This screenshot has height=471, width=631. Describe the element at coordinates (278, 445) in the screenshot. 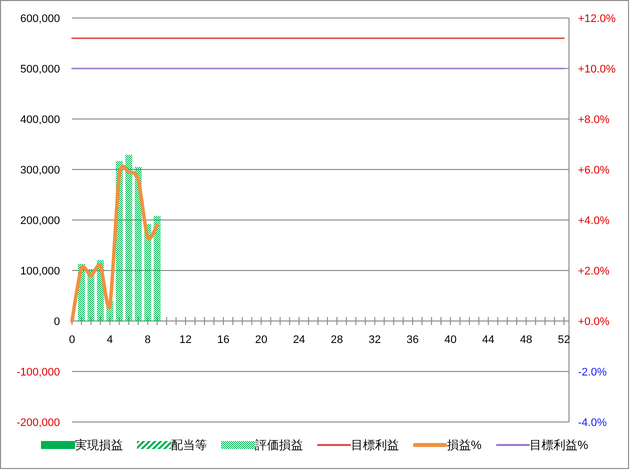

I see `legend-label: 評価損益` at that location.